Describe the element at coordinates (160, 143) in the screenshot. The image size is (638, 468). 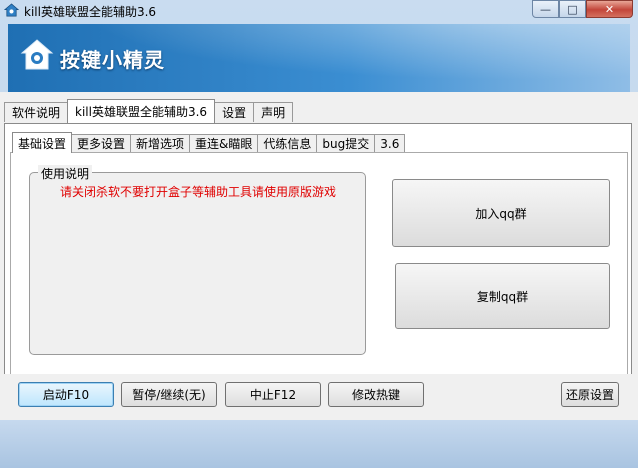
I see `tab-new-options: 新增选项` at that location.